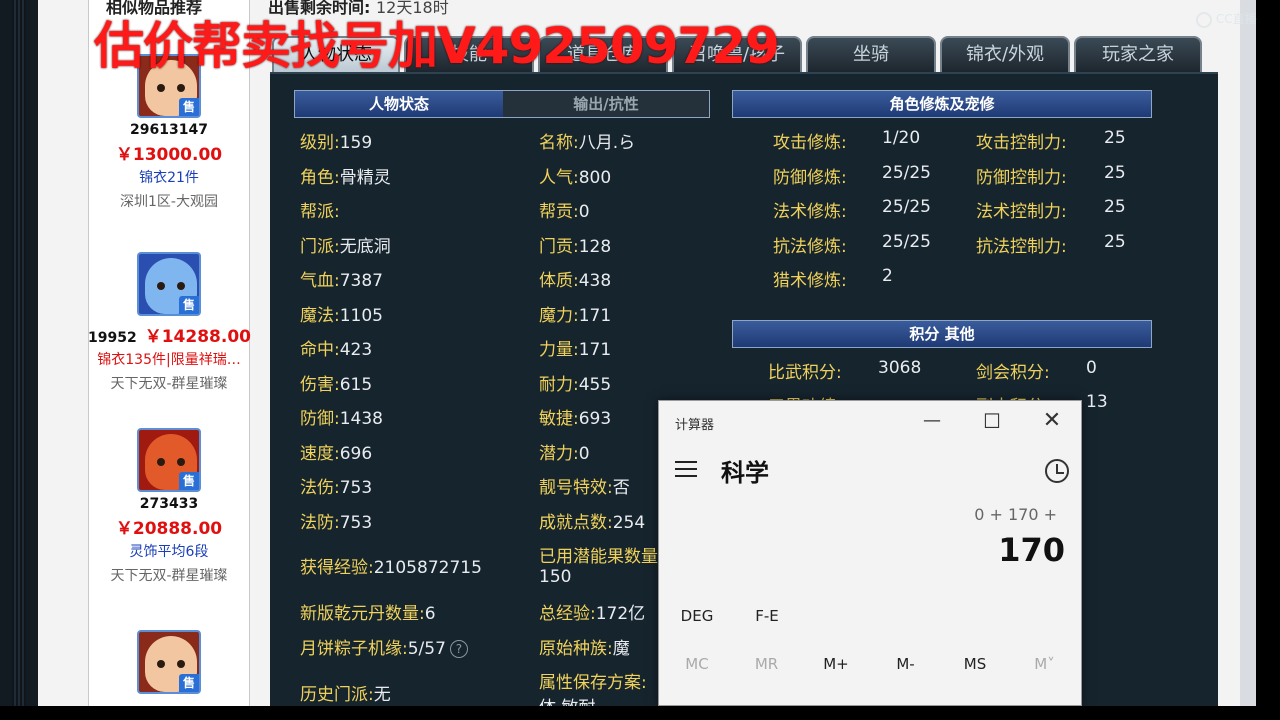 The height and width of the screenshot is (720, 1280). I want to click on stat-row-value: 693, so click(595, 419).